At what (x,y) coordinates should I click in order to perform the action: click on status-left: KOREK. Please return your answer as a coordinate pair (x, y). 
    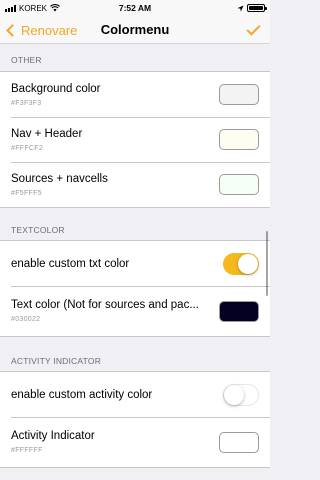
    Looking at the image, I should click on (32, 8).